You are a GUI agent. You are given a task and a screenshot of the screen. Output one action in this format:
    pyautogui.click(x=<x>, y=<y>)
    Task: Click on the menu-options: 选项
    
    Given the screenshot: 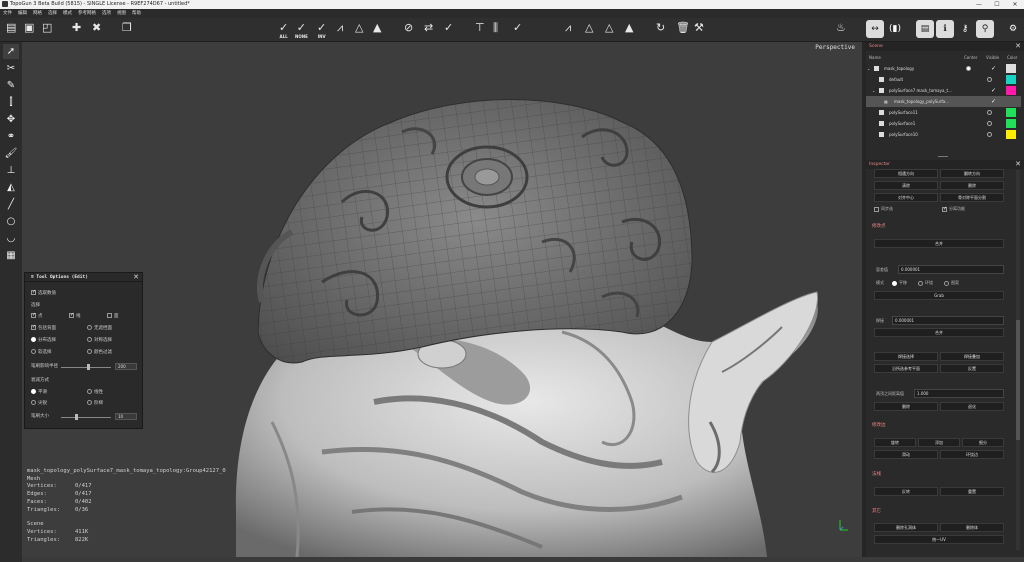 What is the action you would take?
    pyautogui.click(x=106, y=13)
    